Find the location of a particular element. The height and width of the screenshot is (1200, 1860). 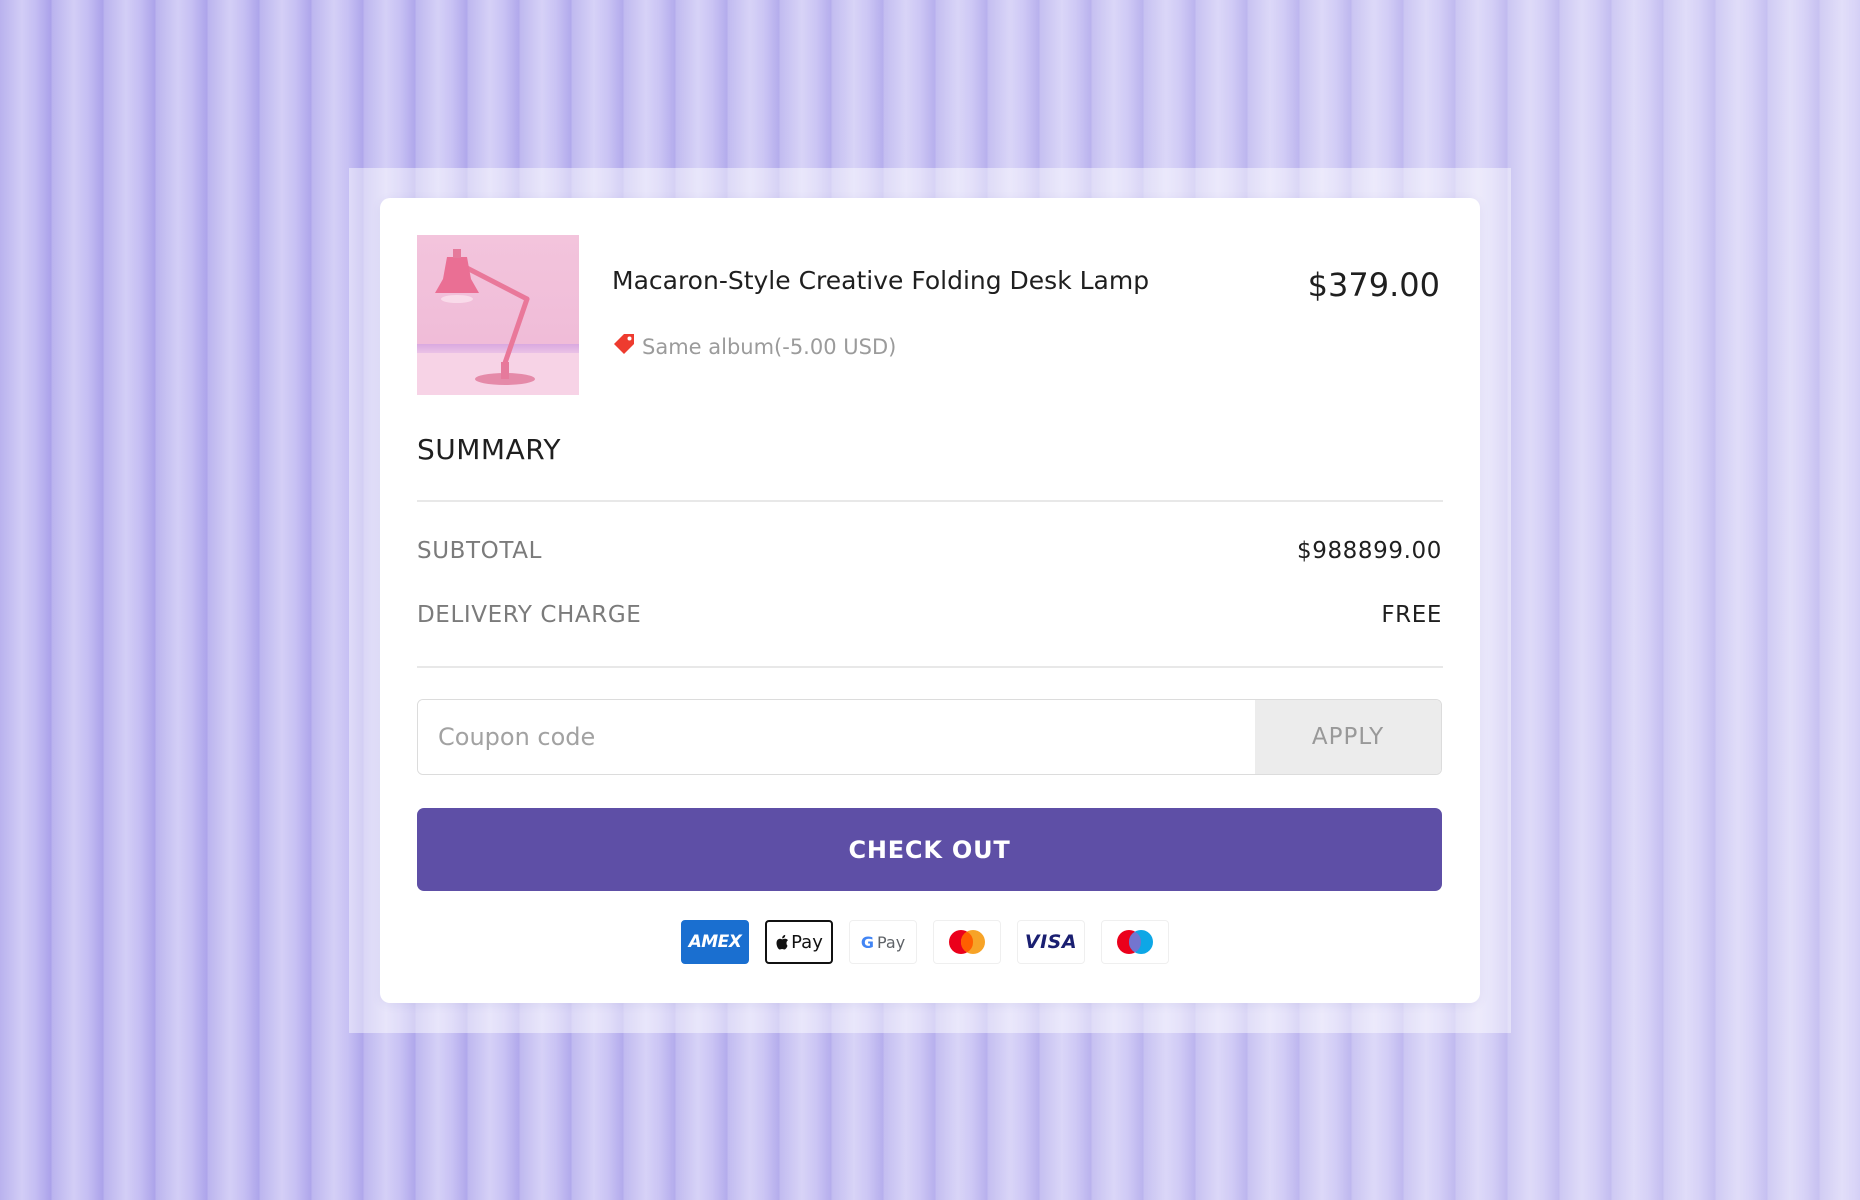

discount-text: Same album(-5.00 USD) is located at coordinates (769, 346).